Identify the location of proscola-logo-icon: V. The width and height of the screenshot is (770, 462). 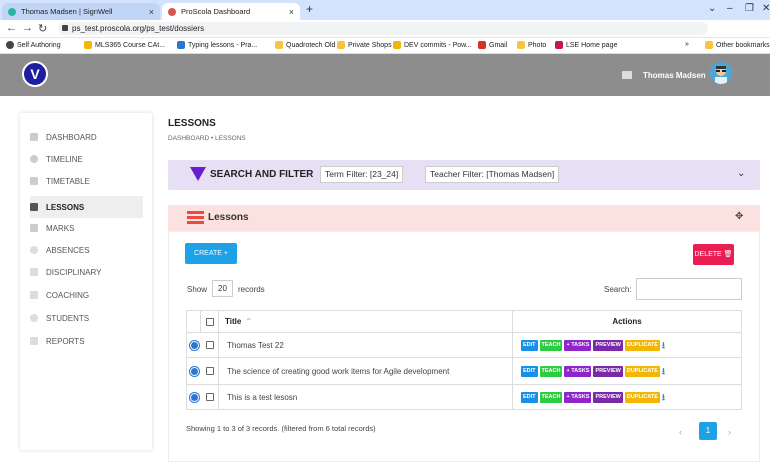
(35, 74).